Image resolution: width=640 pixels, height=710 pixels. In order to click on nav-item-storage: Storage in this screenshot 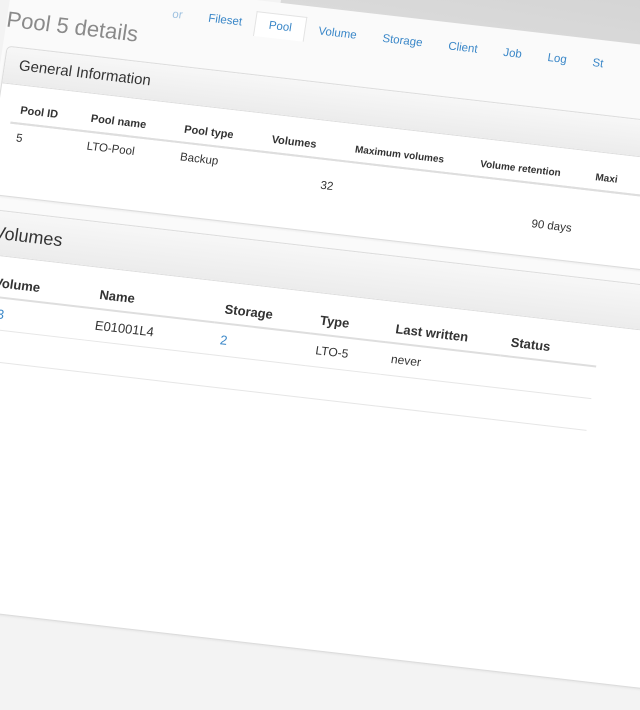, I will do `click(402, 40)`.